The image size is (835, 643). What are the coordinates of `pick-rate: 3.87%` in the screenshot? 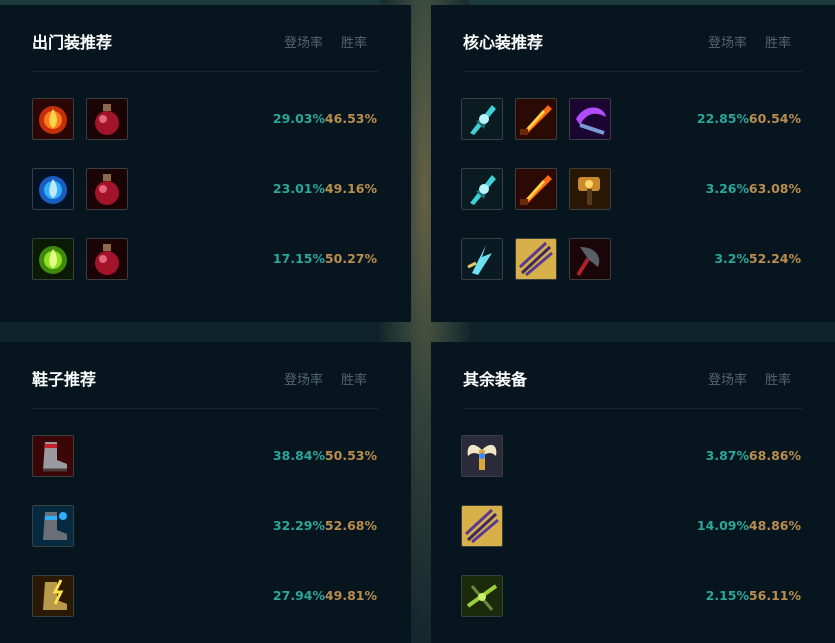 It's located at (727, 455).